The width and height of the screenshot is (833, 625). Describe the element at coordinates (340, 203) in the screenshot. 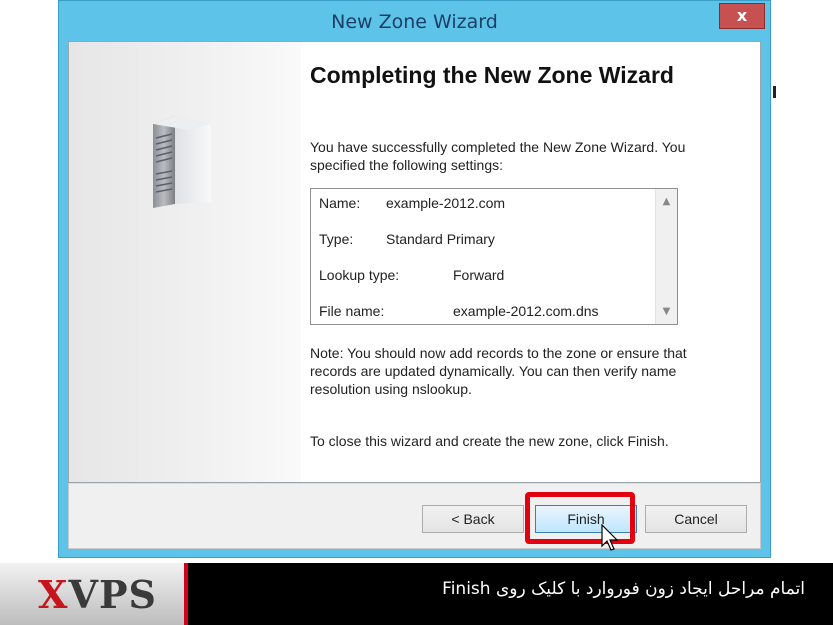

I see `settings-label: Name:` at that location.